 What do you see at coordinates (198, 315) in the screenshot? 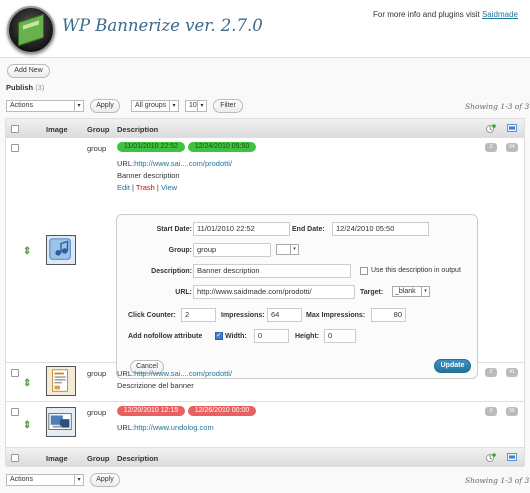
I see `click-counter-input: 2` at bounding box center [198, 315].